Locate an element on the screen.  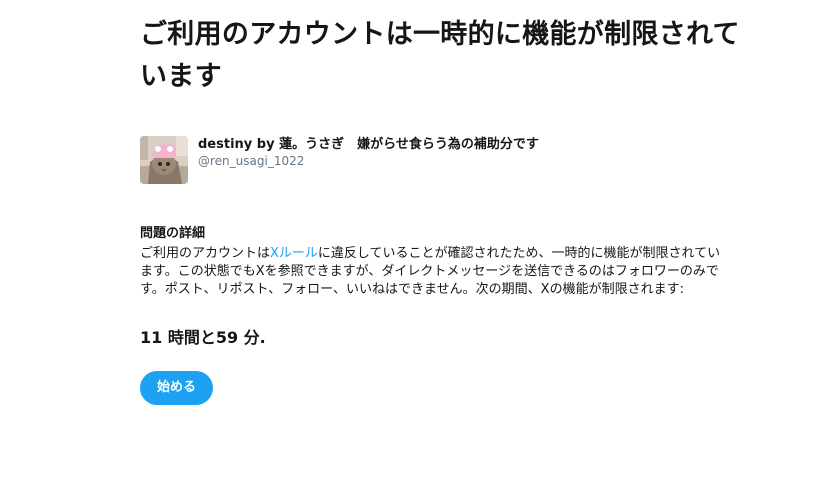
screen-name: @ren_usagi_1022 is located at coordinates (251, 161).